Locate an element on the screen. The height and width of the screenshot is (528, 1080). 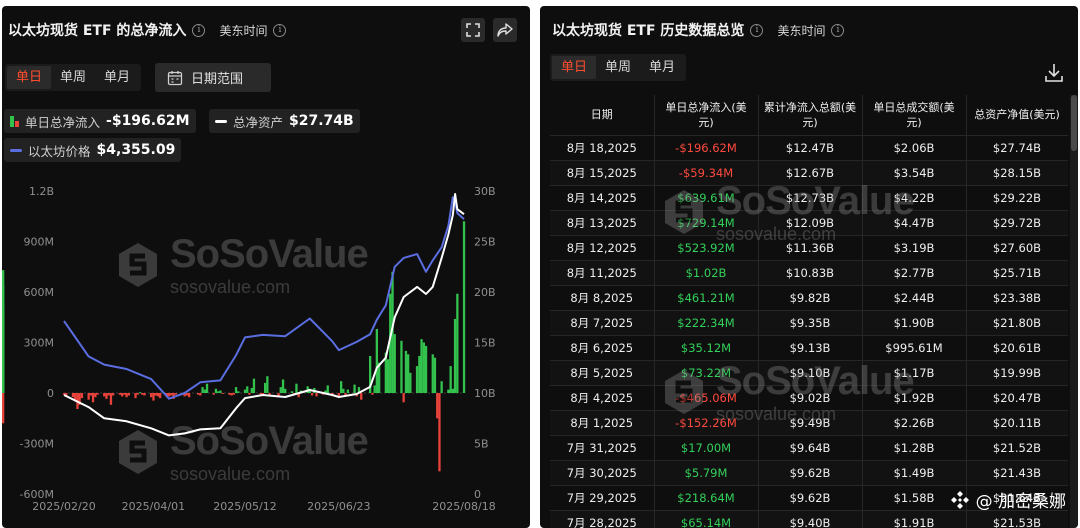
cell-net-inflow: $35.12M is located at coordinates (706, 348).